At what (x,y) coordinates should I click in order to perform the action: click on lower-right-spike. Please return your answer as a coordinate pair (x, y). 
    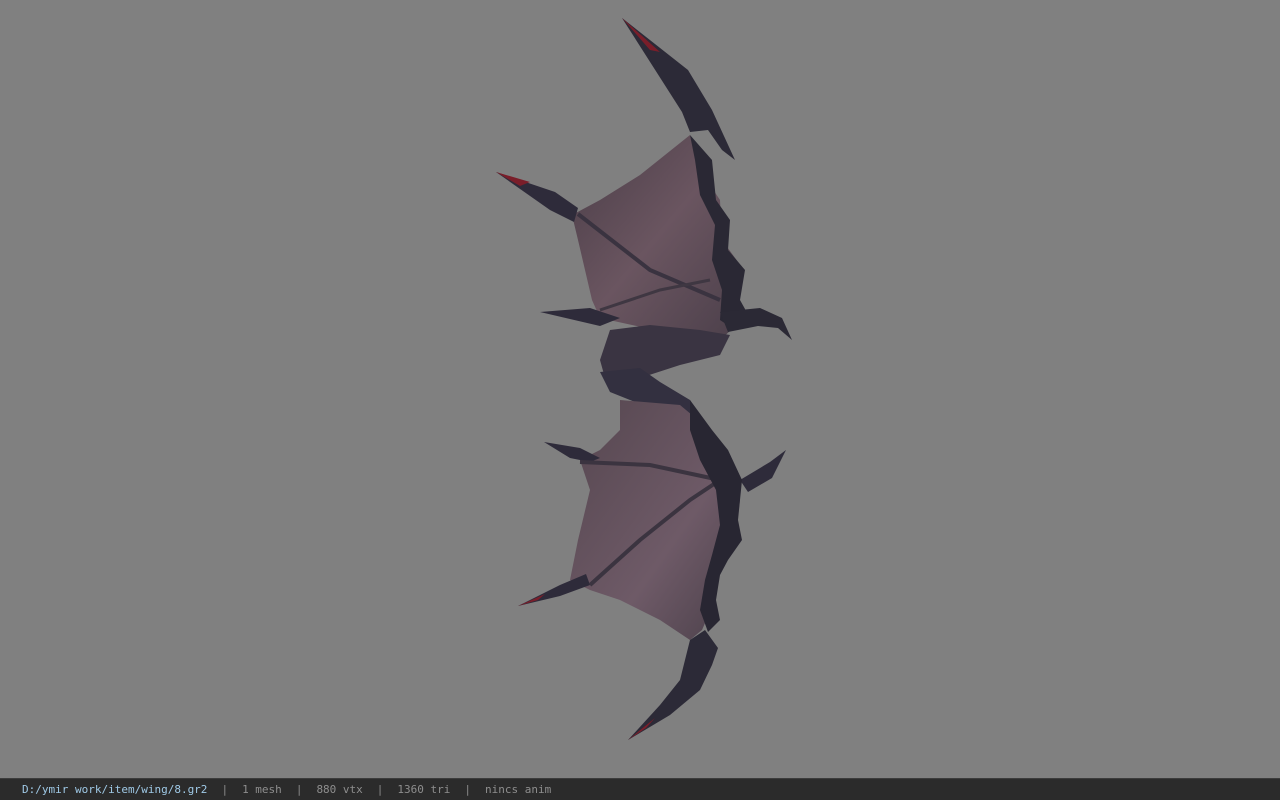
    Looking at the image, I should click on (763, 471).